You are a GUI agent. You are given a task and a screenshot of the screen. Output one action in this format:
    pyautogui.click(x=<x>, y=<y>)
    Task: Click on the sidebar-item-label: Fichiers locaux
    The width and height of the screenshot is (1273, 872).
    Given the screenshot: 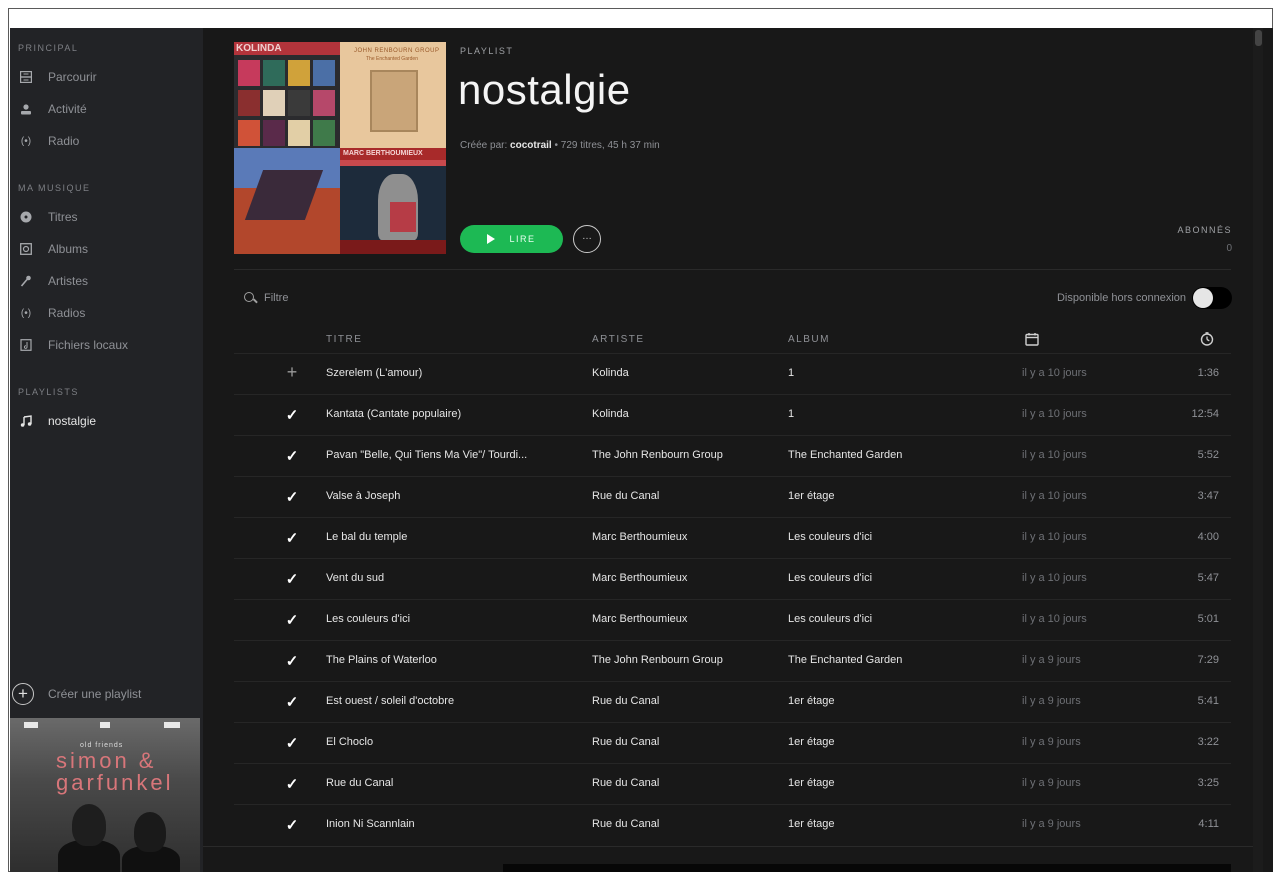 What is the action you would take?
    pyautogui.click(x=88, y=345)
    